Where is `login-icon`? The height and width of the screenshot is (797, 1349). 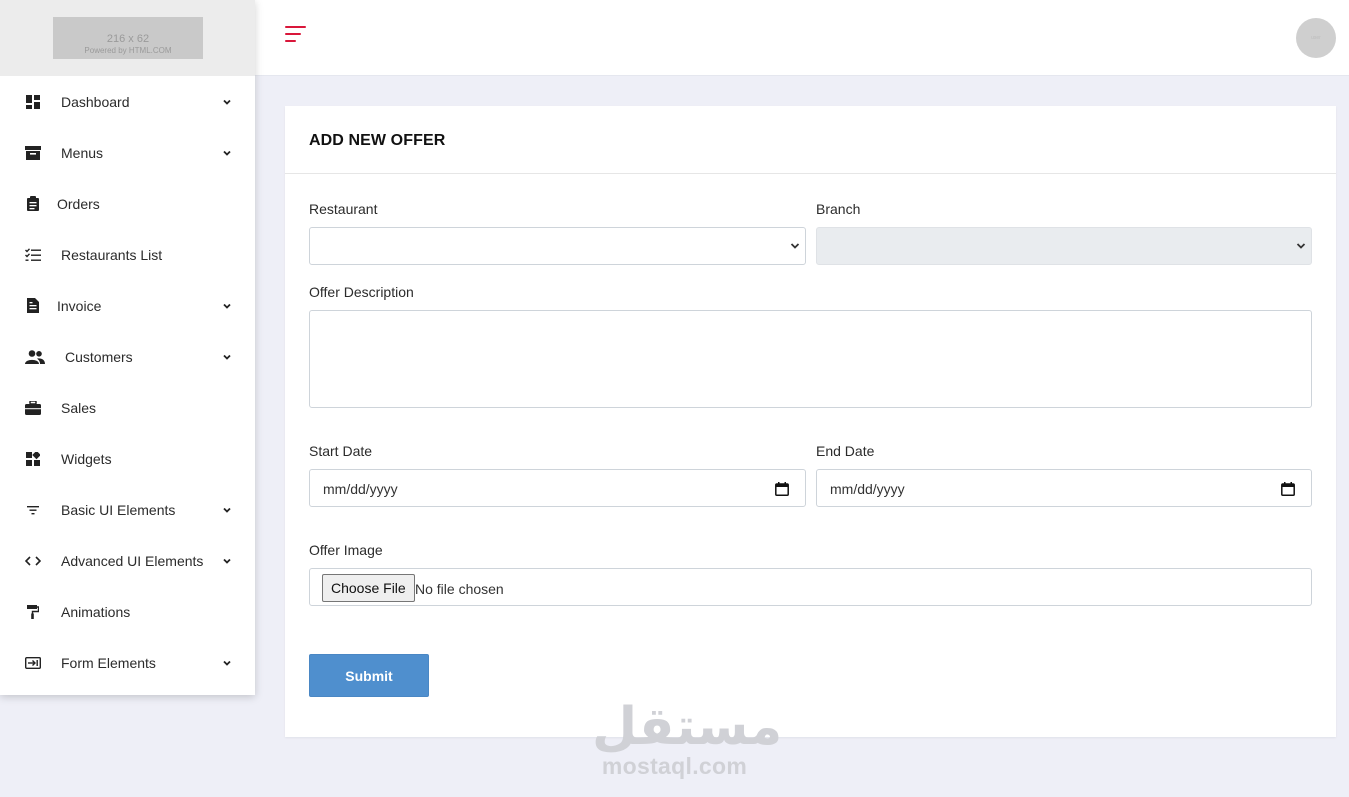
login-icon is located at coordinates (33, 663).